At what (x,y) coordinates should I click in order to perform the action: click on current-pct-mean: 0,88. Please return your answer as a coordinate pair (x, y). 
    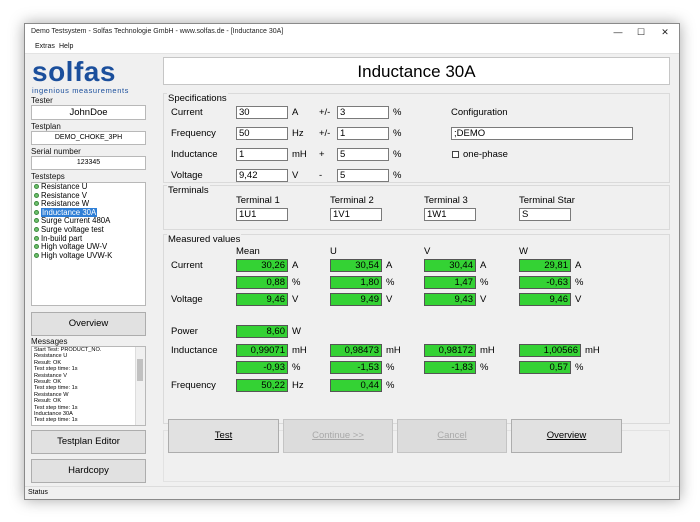
    Looking at the image, I should click on (262, 282).